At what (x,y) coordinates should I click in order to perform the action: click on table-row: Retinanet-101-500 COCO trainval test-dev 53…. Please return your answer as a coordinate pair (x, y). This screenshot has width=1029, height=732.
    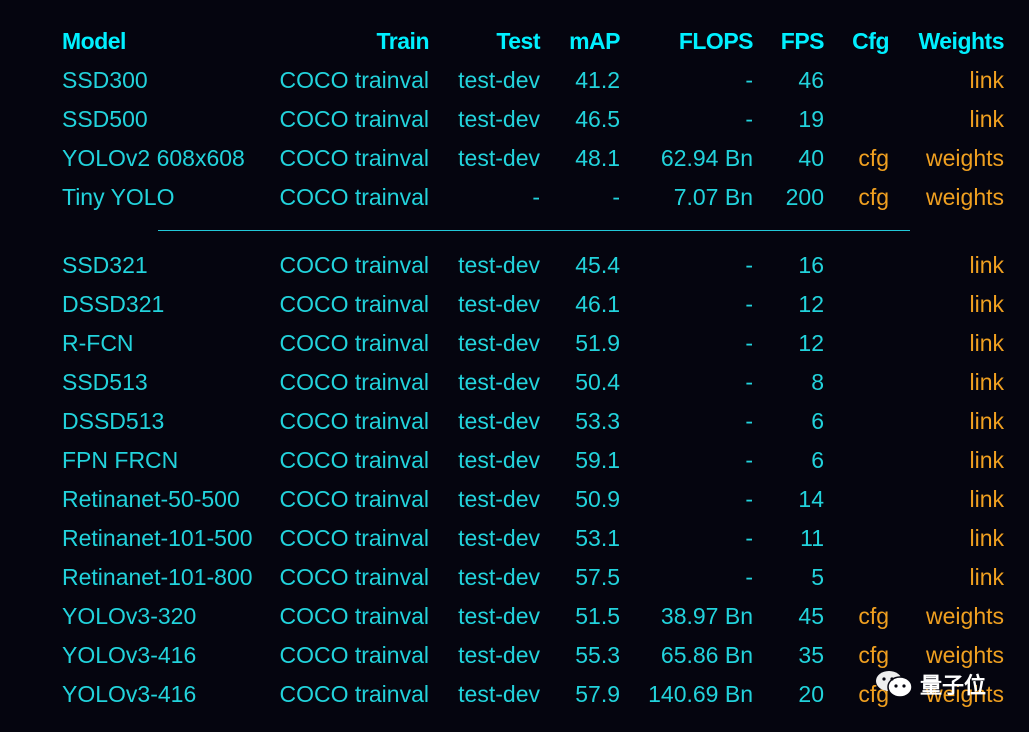
    Looking at the image, I should click on (514, 538).